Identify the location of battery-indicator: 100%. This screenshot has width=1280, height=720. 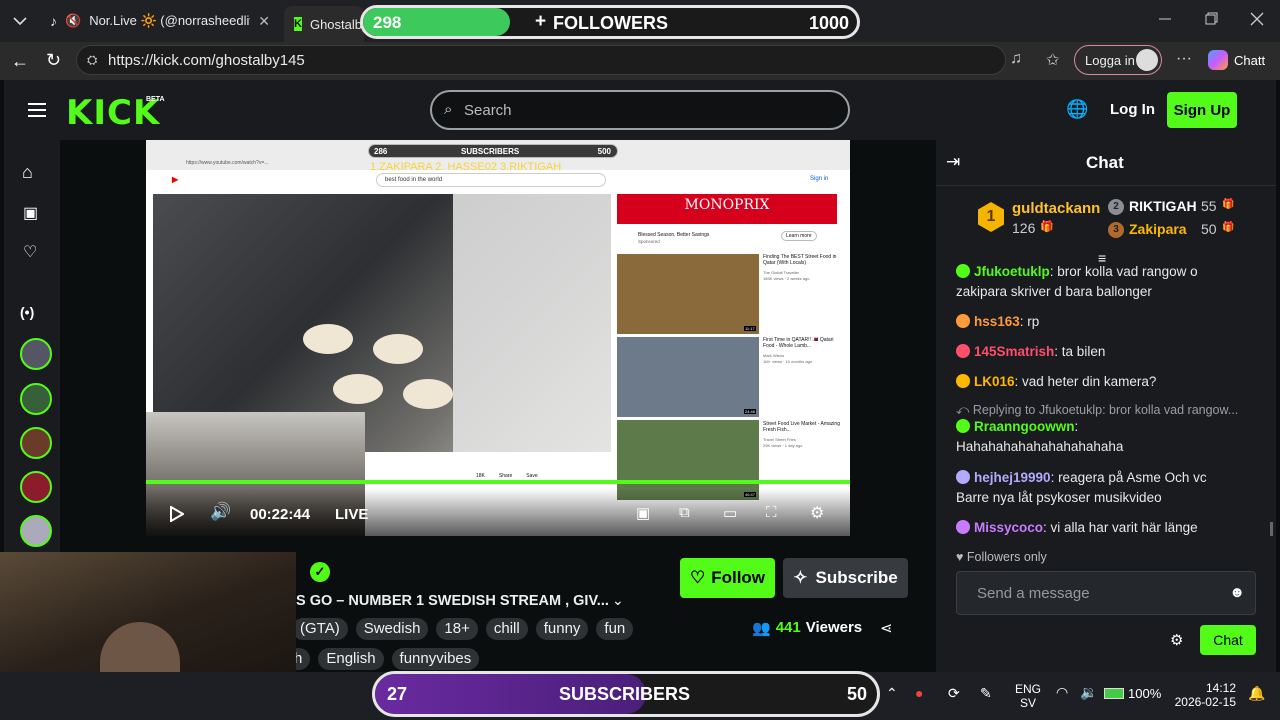
(1132, 693).